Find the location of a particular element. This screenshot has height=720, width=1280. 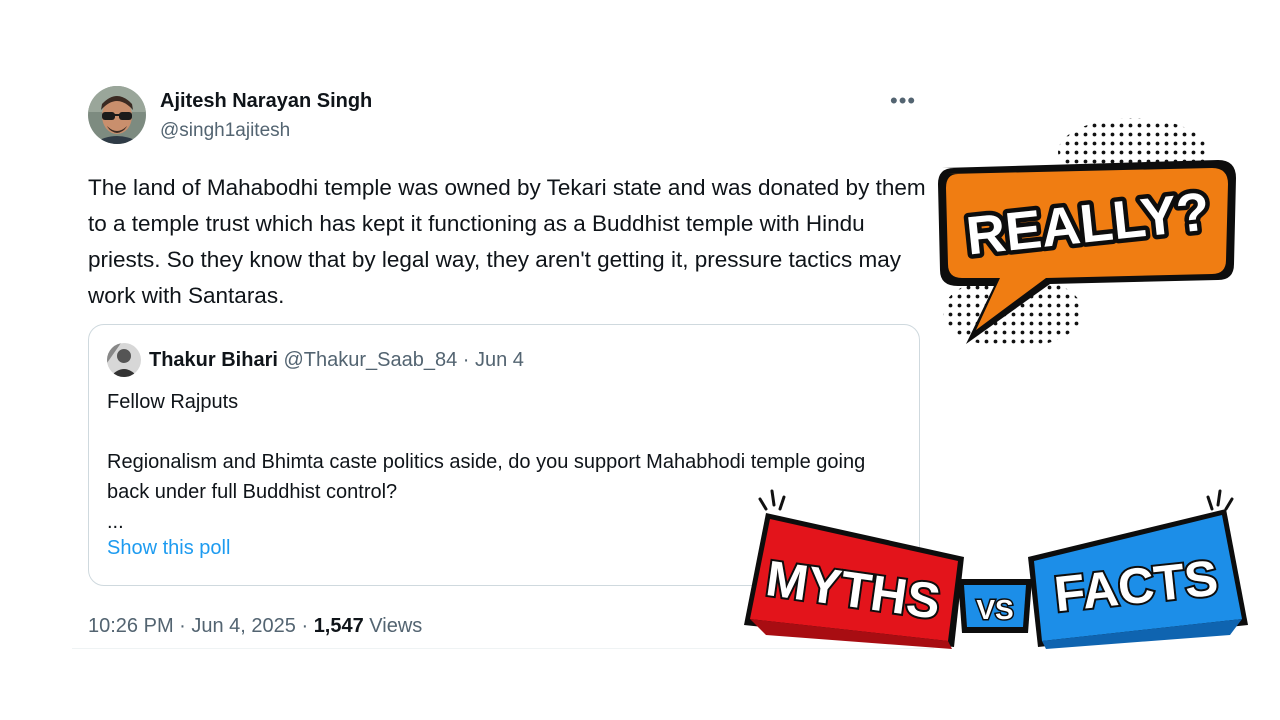

tweet-timestamp: 10:26 PM · Jun 4, 2025 · is located at coordinates (201, 626).